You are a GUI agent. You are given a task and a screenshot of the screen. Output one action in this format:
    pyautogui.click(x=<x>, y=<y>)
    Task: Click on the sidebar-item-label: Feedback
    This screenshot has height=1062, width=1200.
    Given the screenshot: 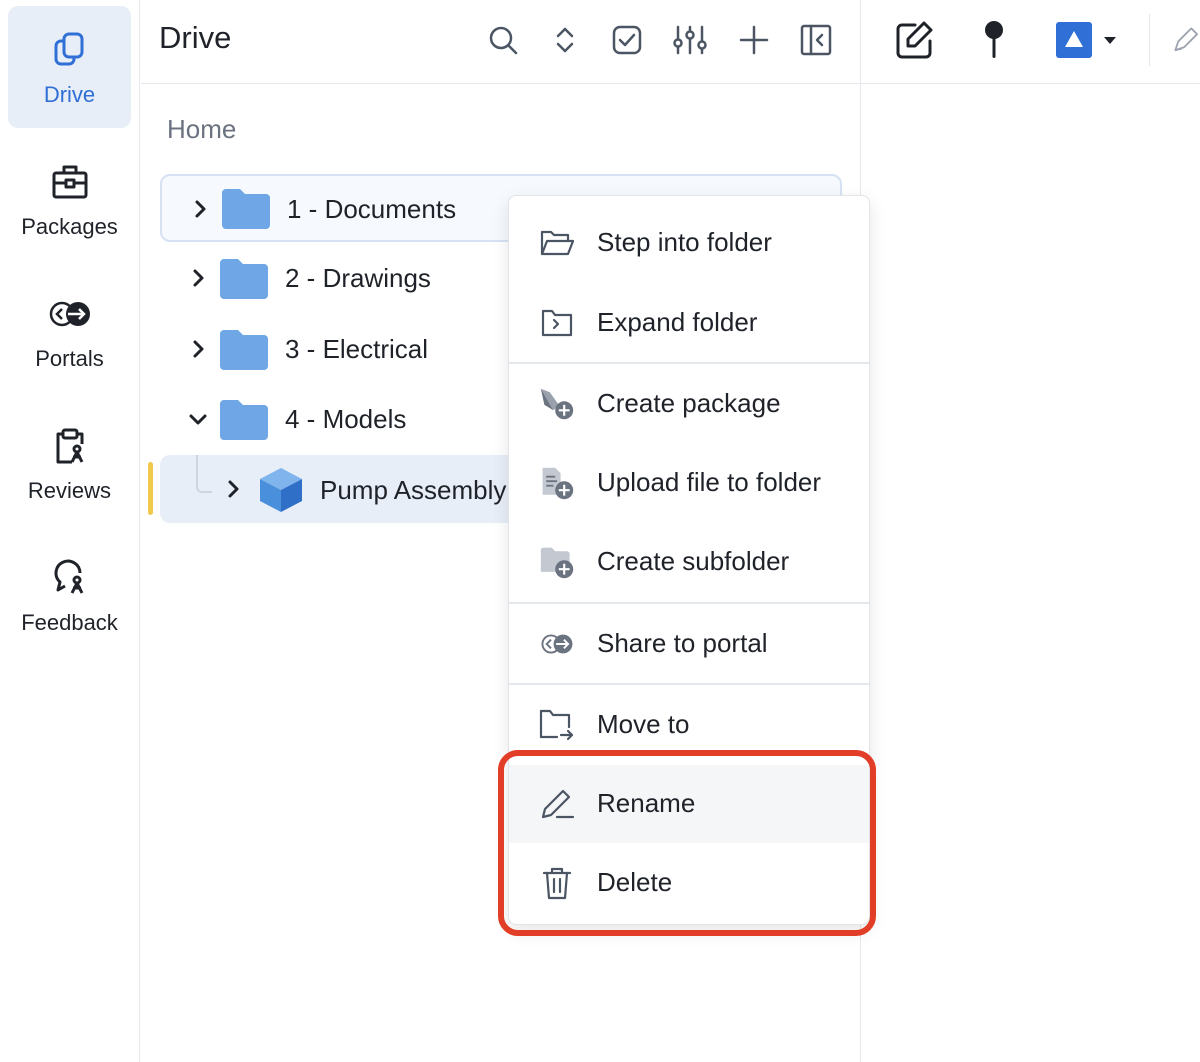 What is the action you would take?
    pyautogui.click(x=69, y=622)
    